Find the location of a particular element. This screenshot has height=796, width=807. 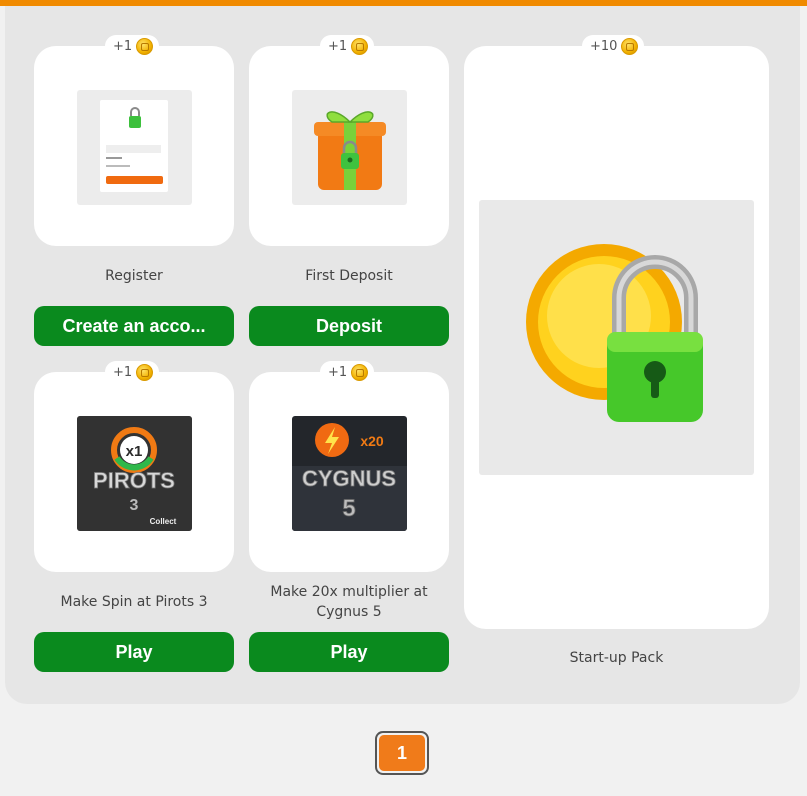

task-card-cygnus-5: x20 CYGNUS 5 is located at coordinates (349, 472).